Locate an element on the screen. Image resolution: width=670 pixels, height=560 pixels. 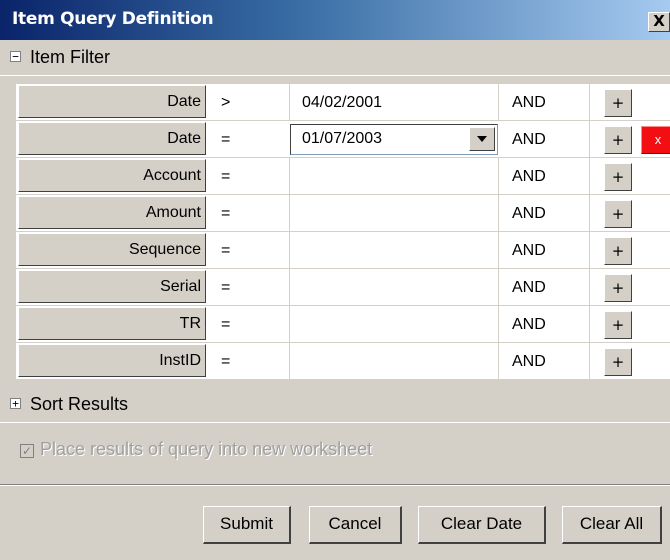
field-button: Serial is located at coordinates (112, 286).